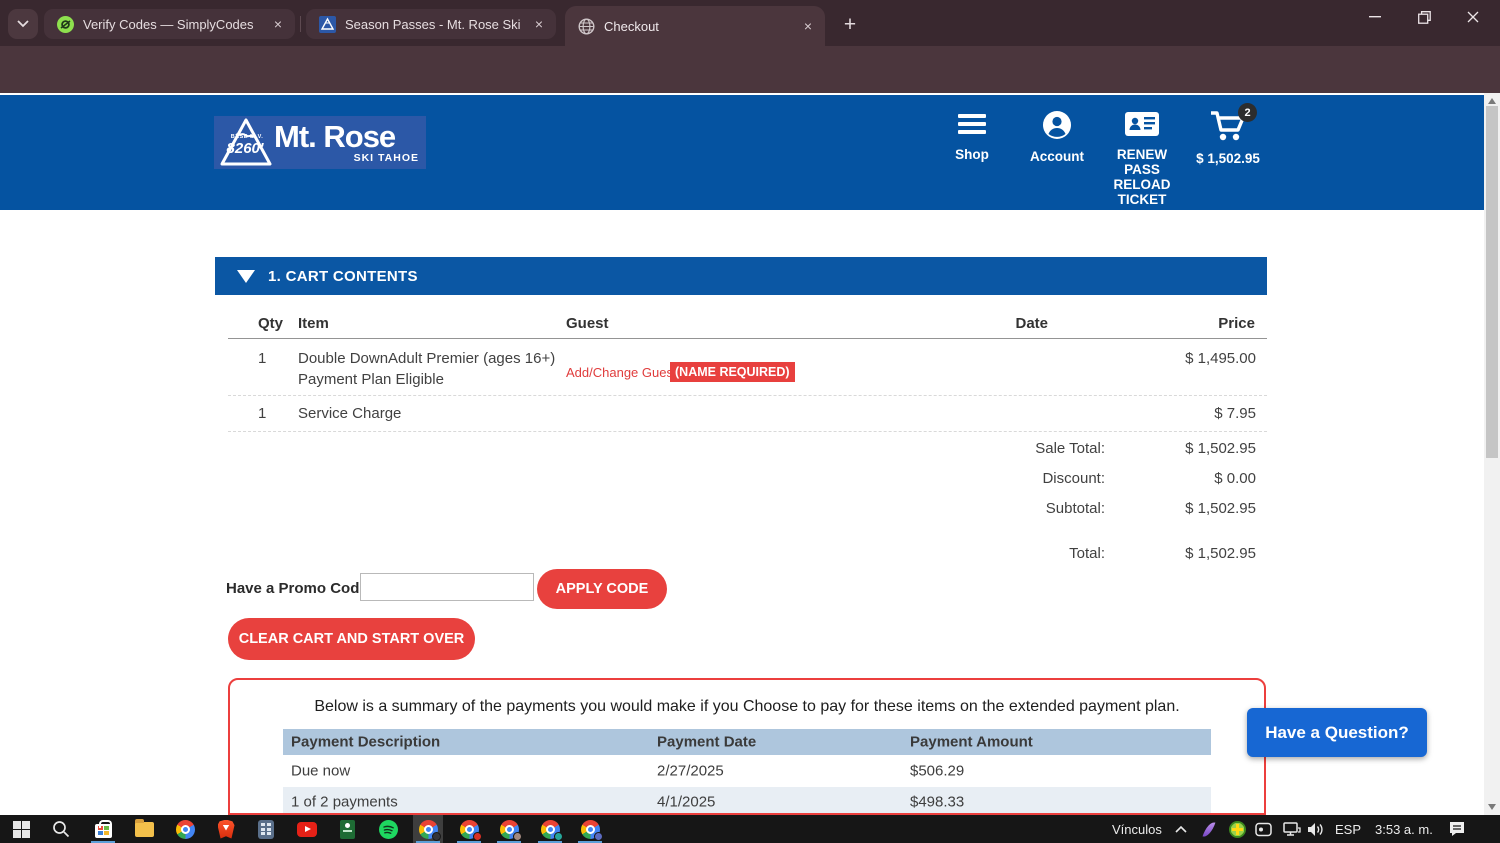  What do you see at coordinates (344, 802) in the screenshot?
I see `plan-description: 1 of 2 payments` at bounding box center [344, 802].